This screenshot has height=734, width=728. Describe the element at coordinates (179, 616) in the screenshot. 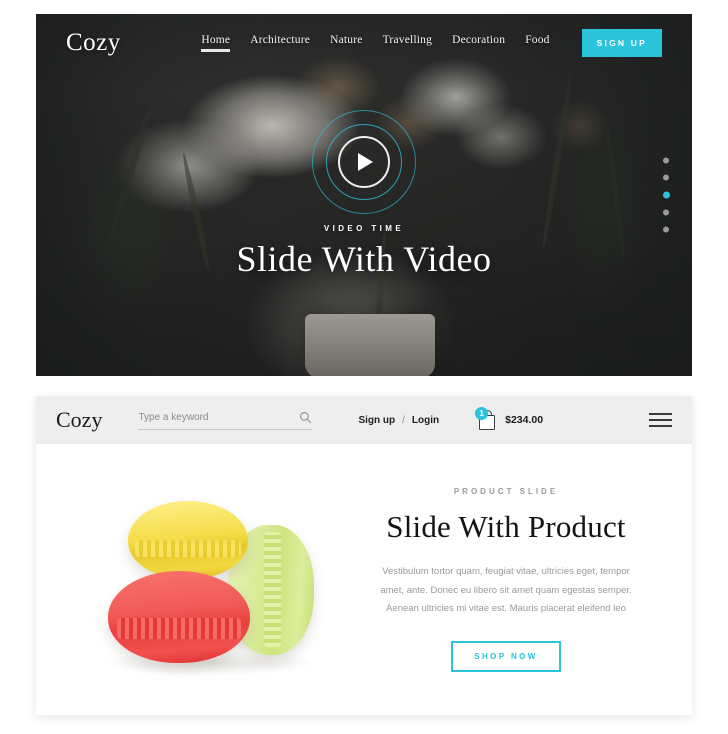

I see `macaron-red` at that location.